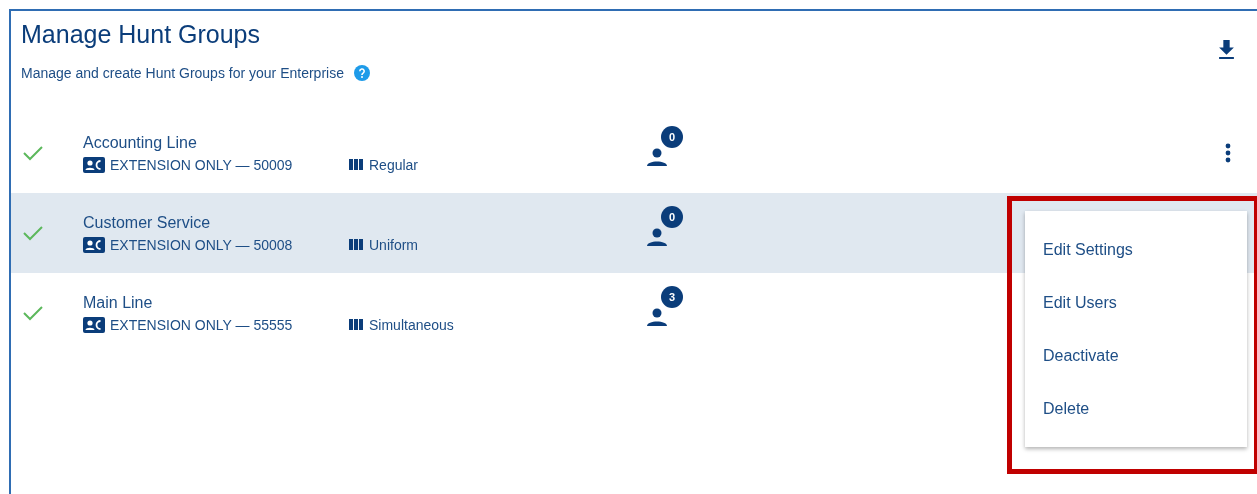  I want to click on routing-policy: Uniform, so click(393, 244).